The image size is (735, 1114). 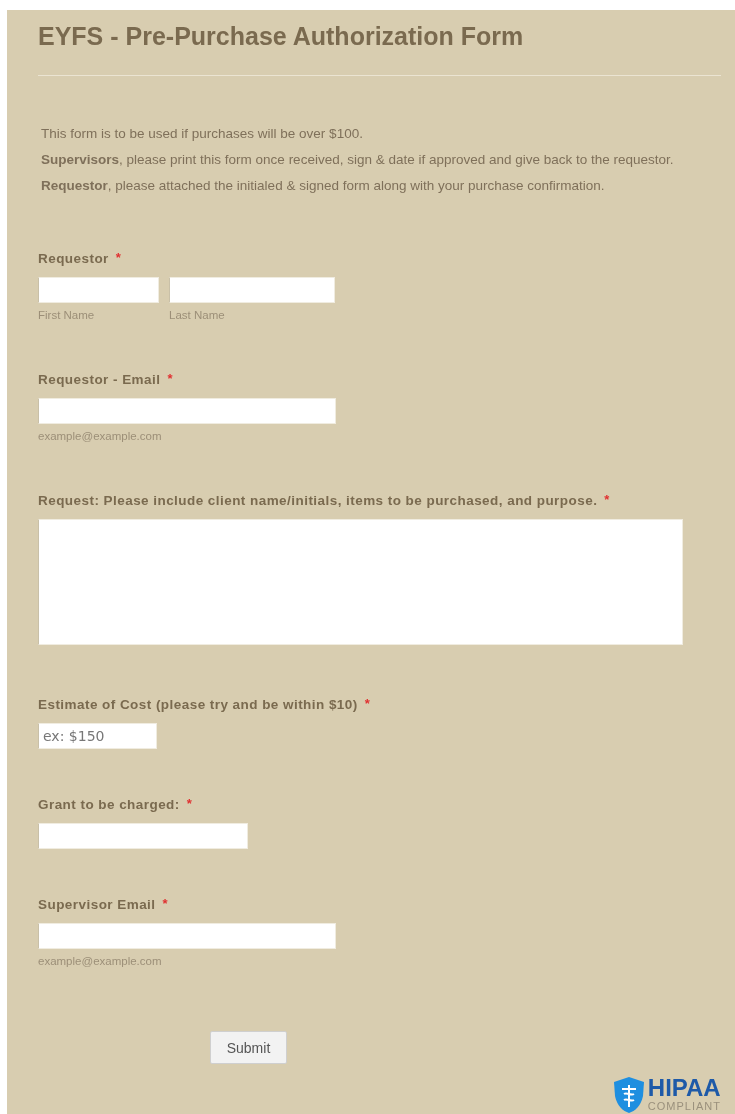 What do you see at coordinates (73, 258) in the screenshot?
I see `field-label: Requestor` at bounding box center [73, 258].